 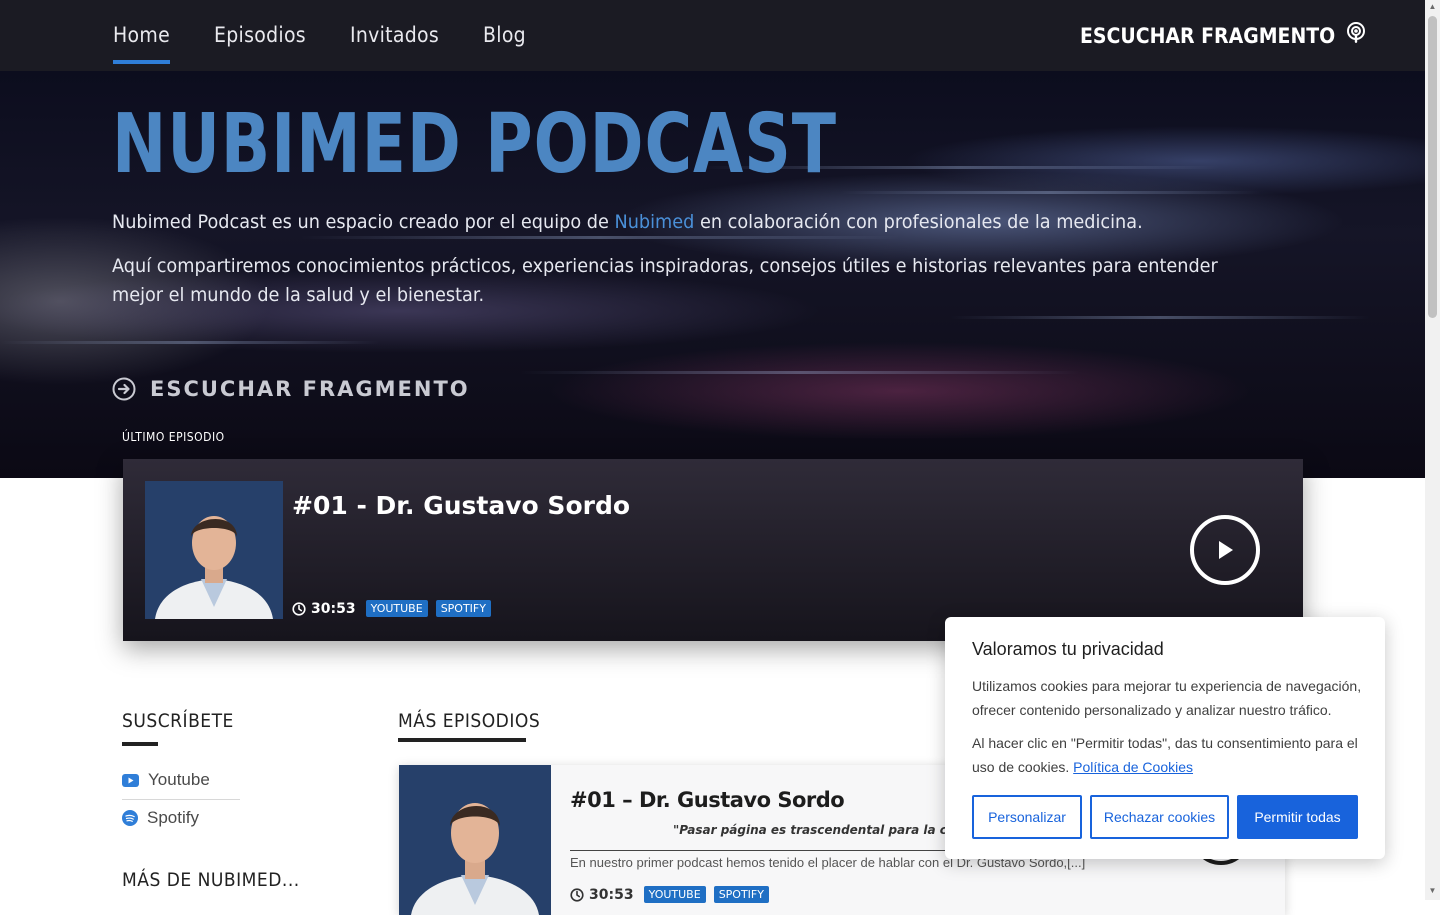 I want to click on episode-meta: 30:53 YOUTUBE SPOTIFY, so click(x=669, y=894).